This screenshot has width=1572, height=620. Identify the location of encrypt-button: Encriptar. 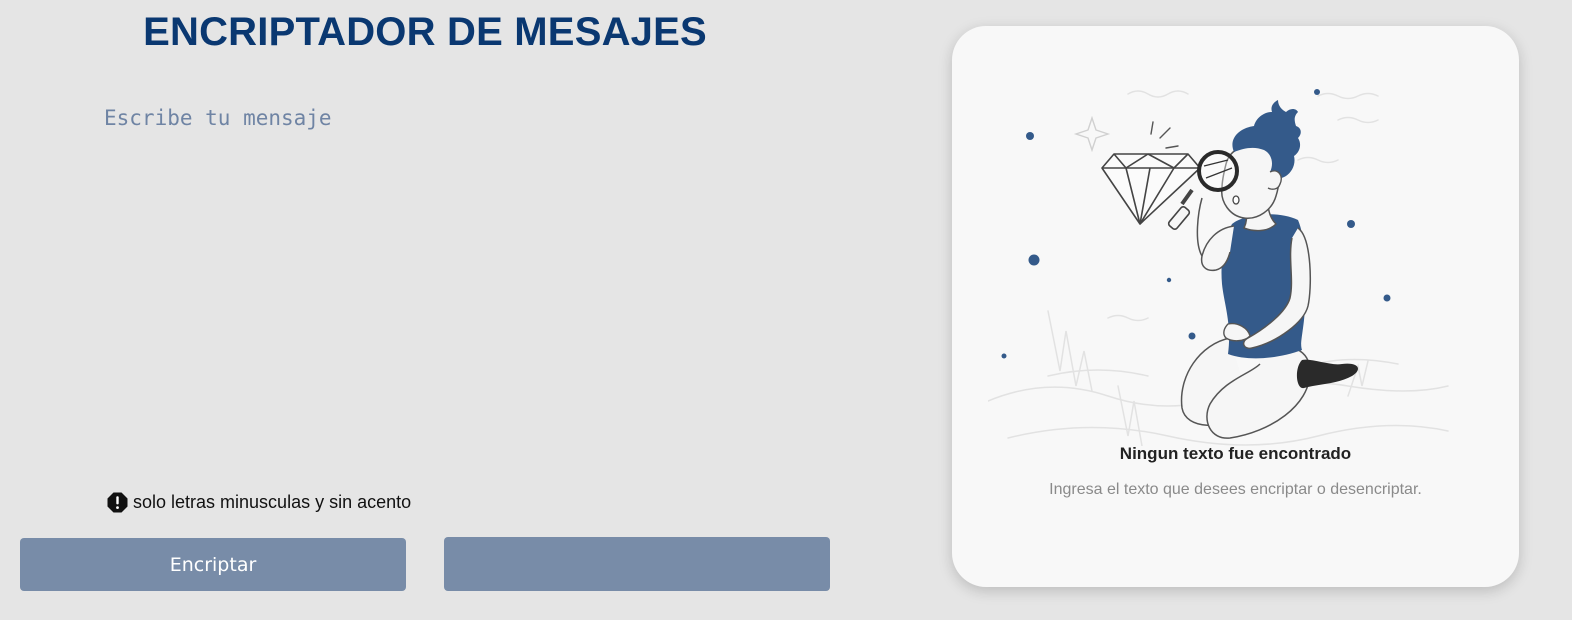
(213, 564).